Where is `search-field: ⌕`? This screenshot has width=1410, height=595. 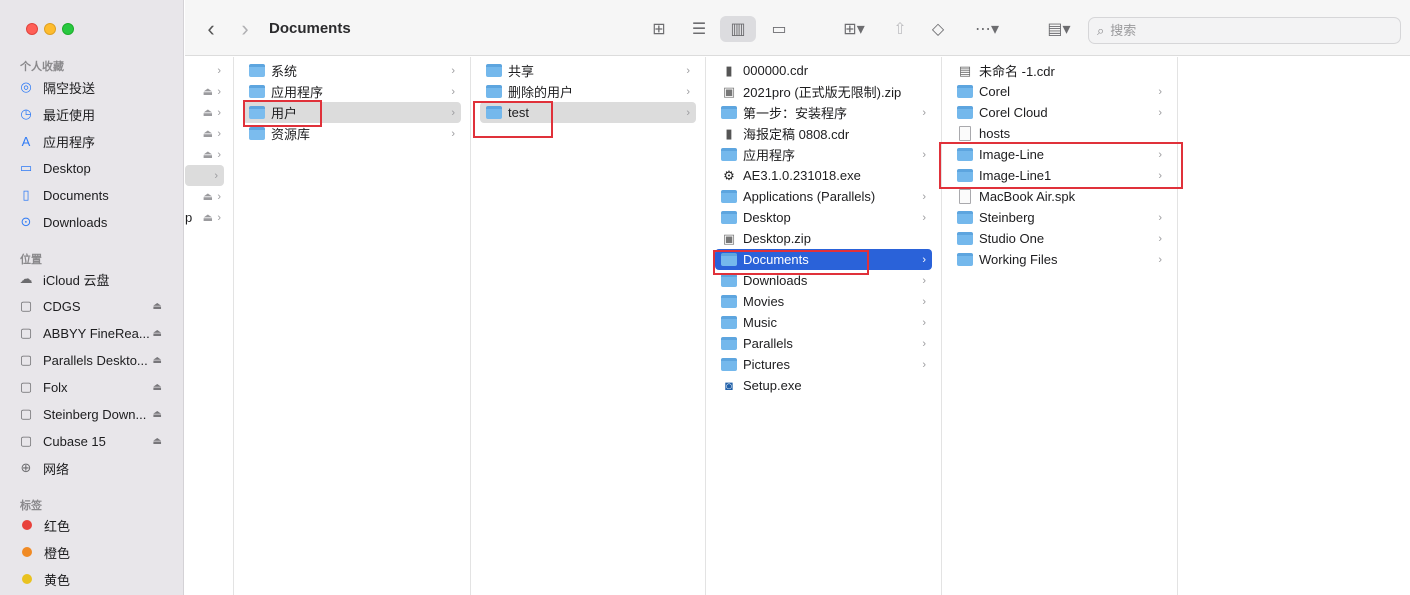
search-field: ⌕ is located at coordinates (1244, 30).